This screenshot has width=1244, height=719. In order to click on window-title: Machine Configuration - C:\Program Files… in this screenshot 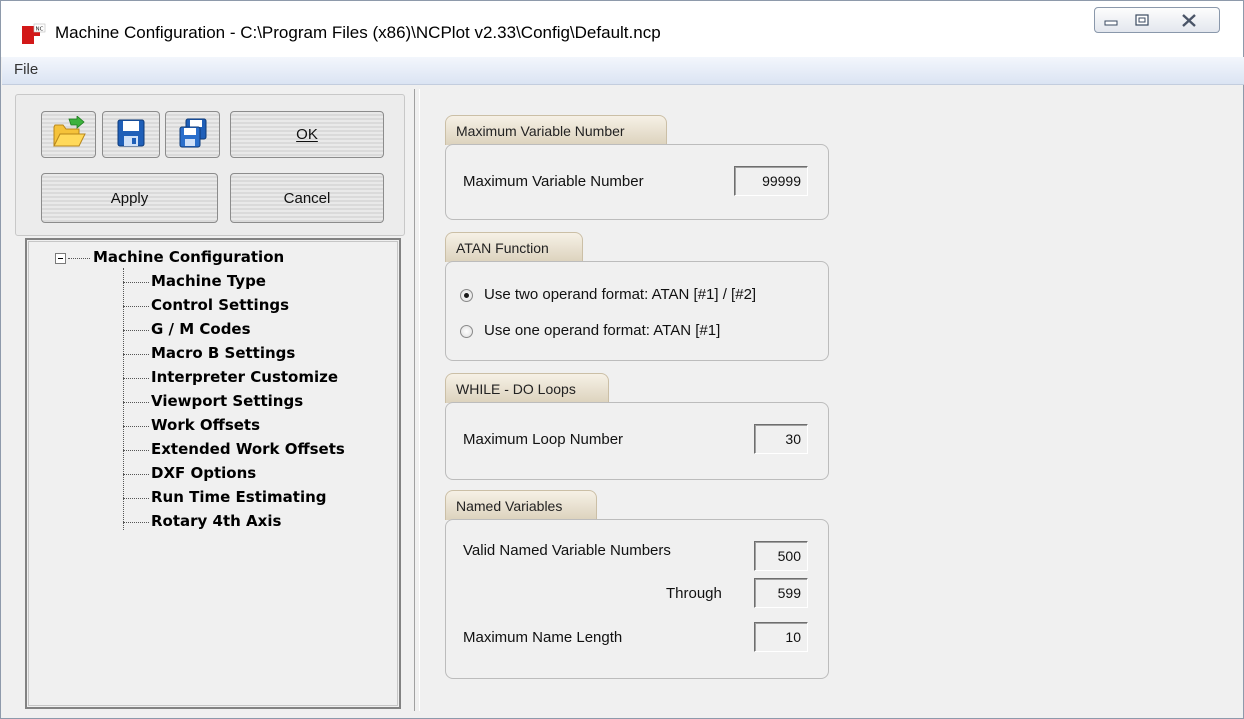, I will do `click(358, 32)`.